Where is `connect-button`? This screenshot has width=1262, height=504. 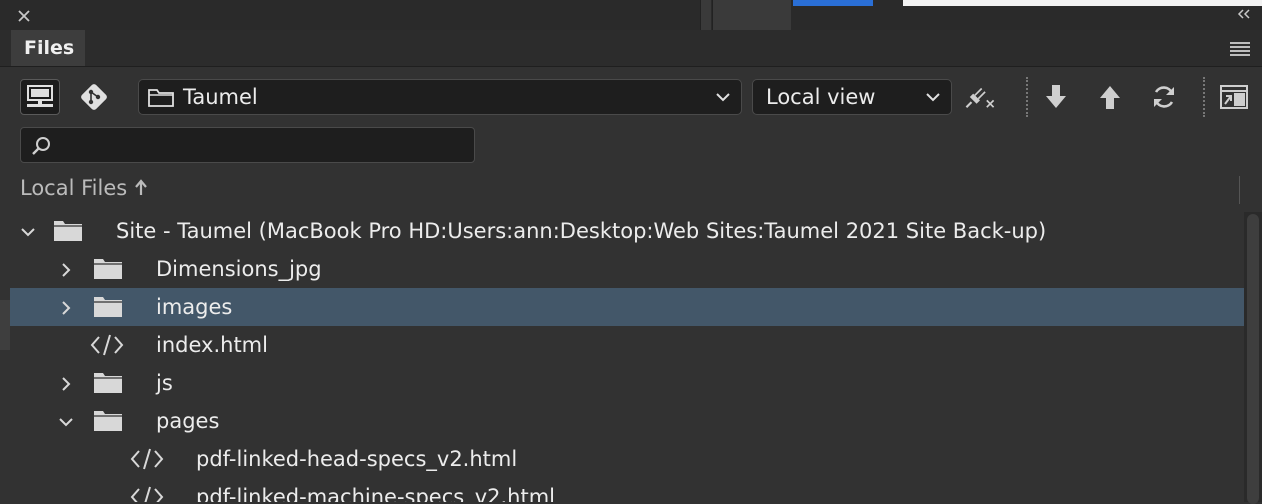 connect-button is located at coordinates (40, 97).